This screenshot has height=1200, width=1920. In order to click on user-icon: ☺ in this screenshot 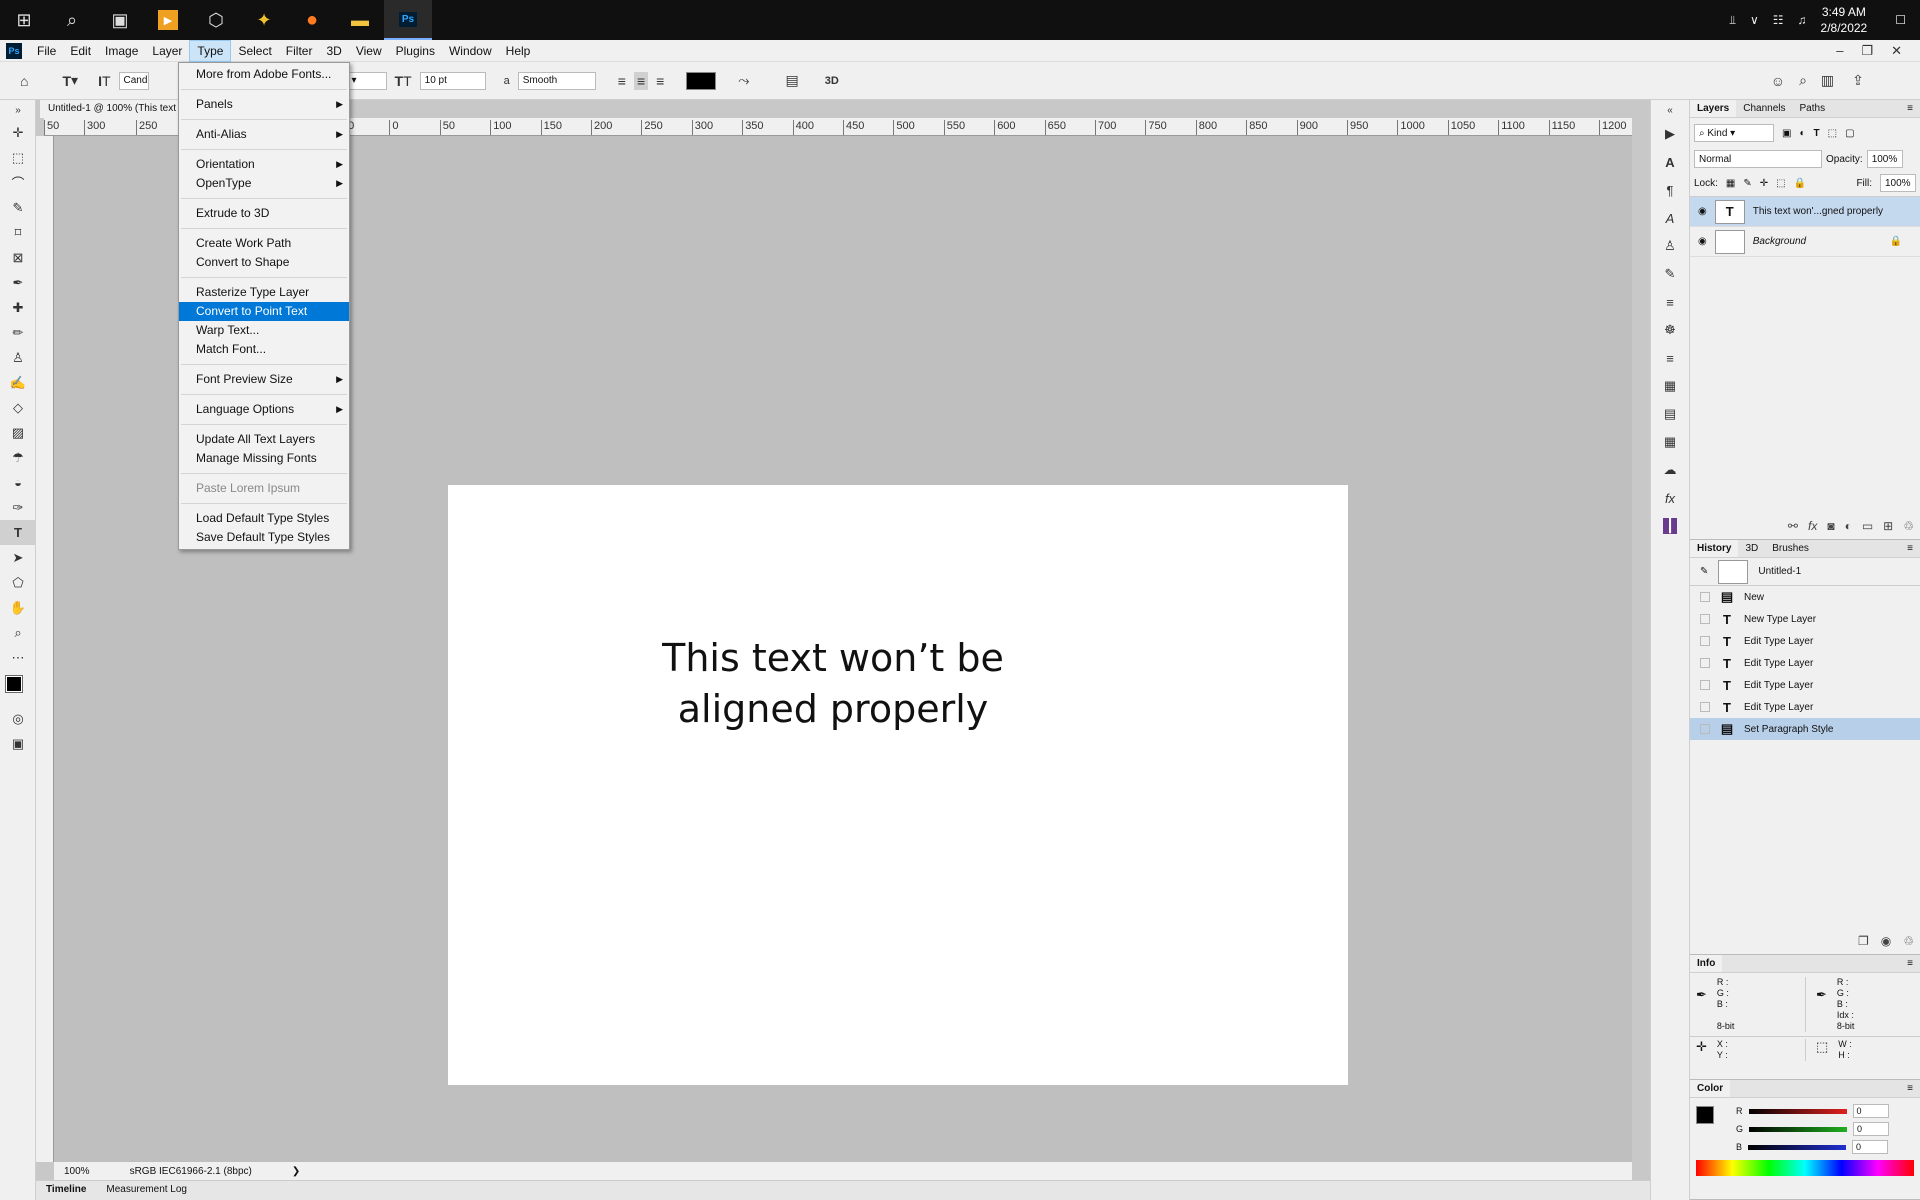, I will do `click(1778, 81)`.